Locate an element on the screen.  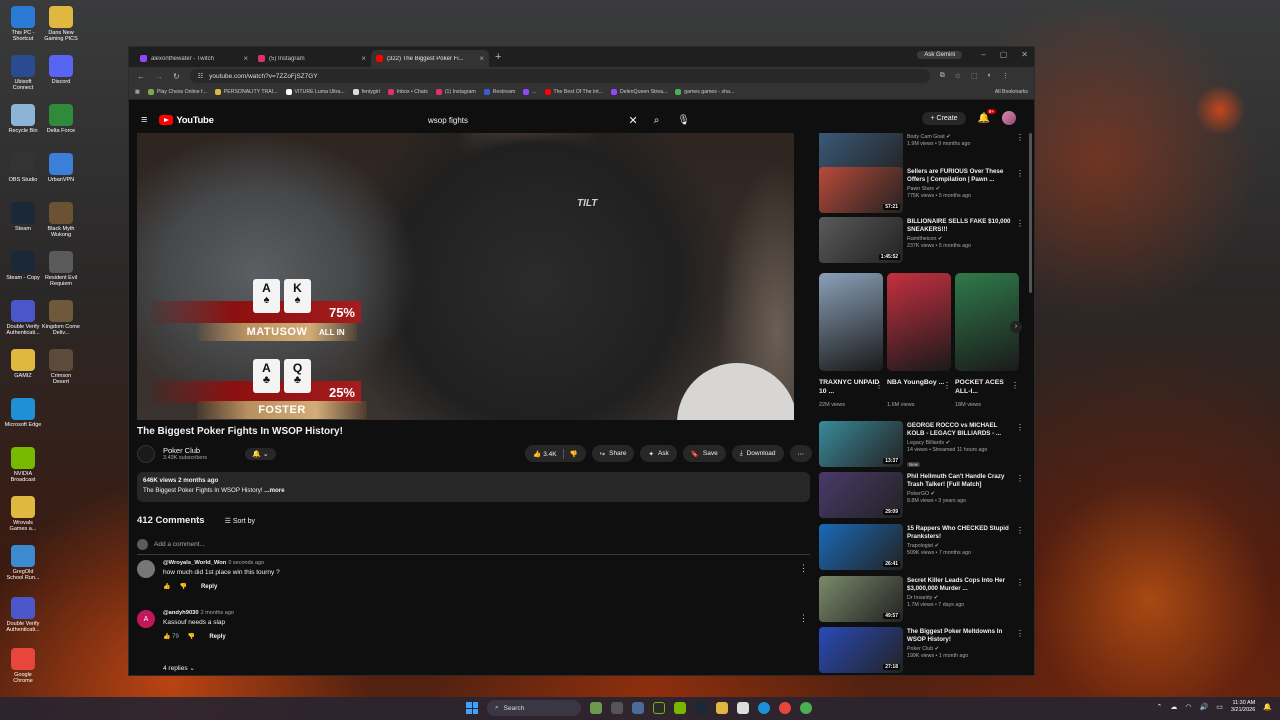
short-item: NBA YoungBoy ... 1.6M views ⋮ is located at coordinates (919, 340).